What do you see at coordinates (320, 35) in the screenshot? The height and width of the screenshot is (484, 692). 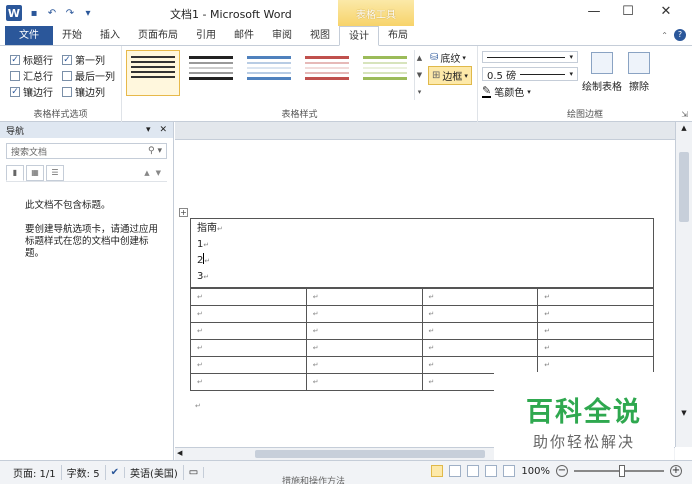 I see `tab-view: 视图` at bounding box center [320, 35].